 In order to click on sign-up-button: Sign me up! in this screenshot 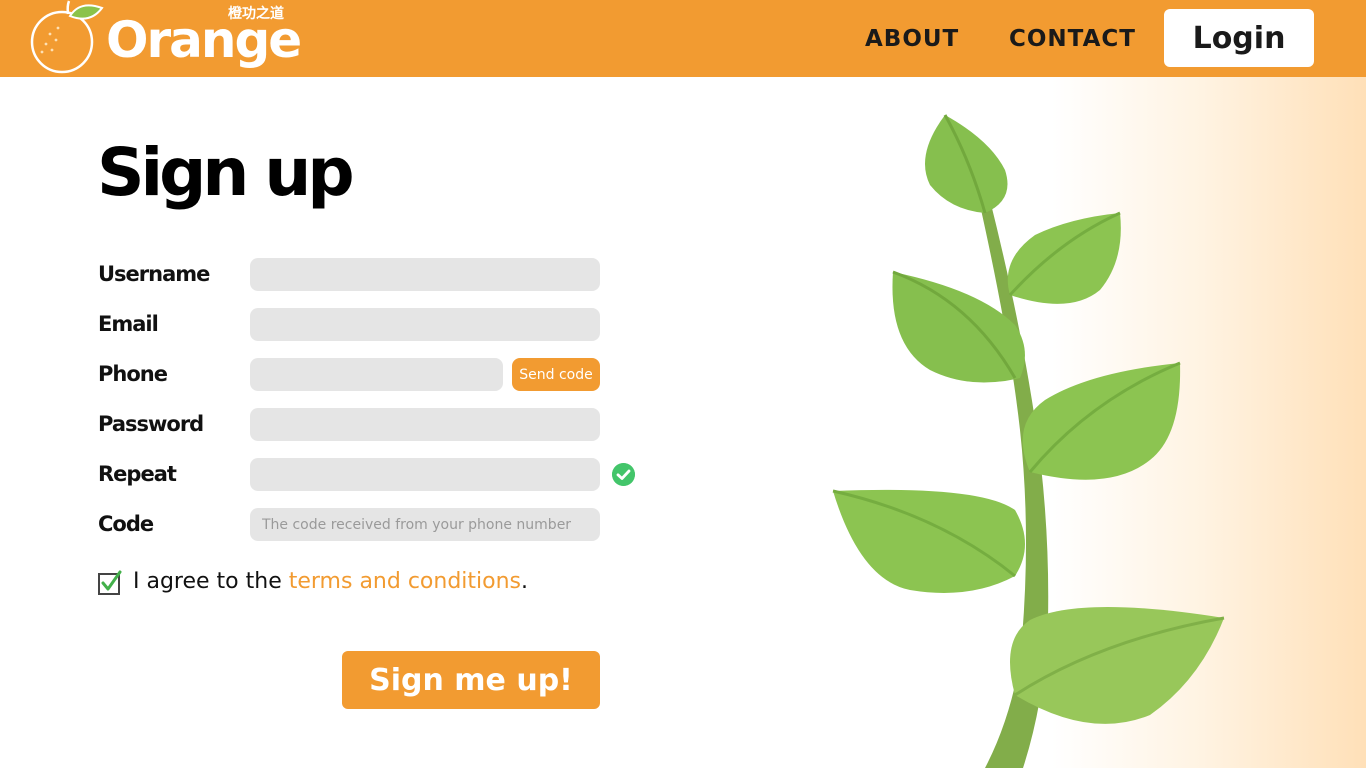, I will do `click(471, 680)`.